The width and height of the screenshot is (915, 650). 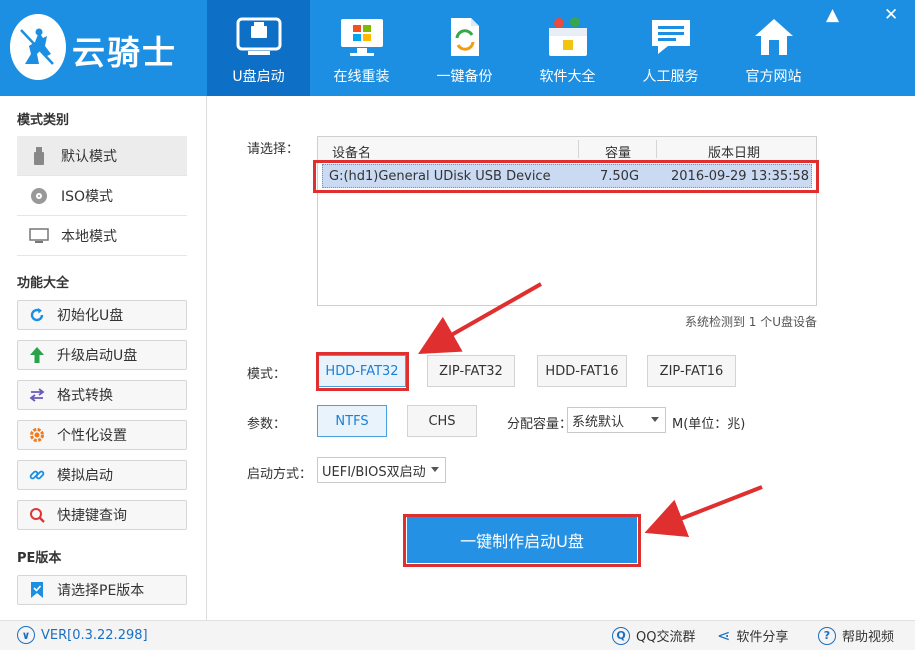 What do you see at coordinates (92, 436) in the screenshot?
I see `func-label: 个性化设置` at bounding box center [92, 436].